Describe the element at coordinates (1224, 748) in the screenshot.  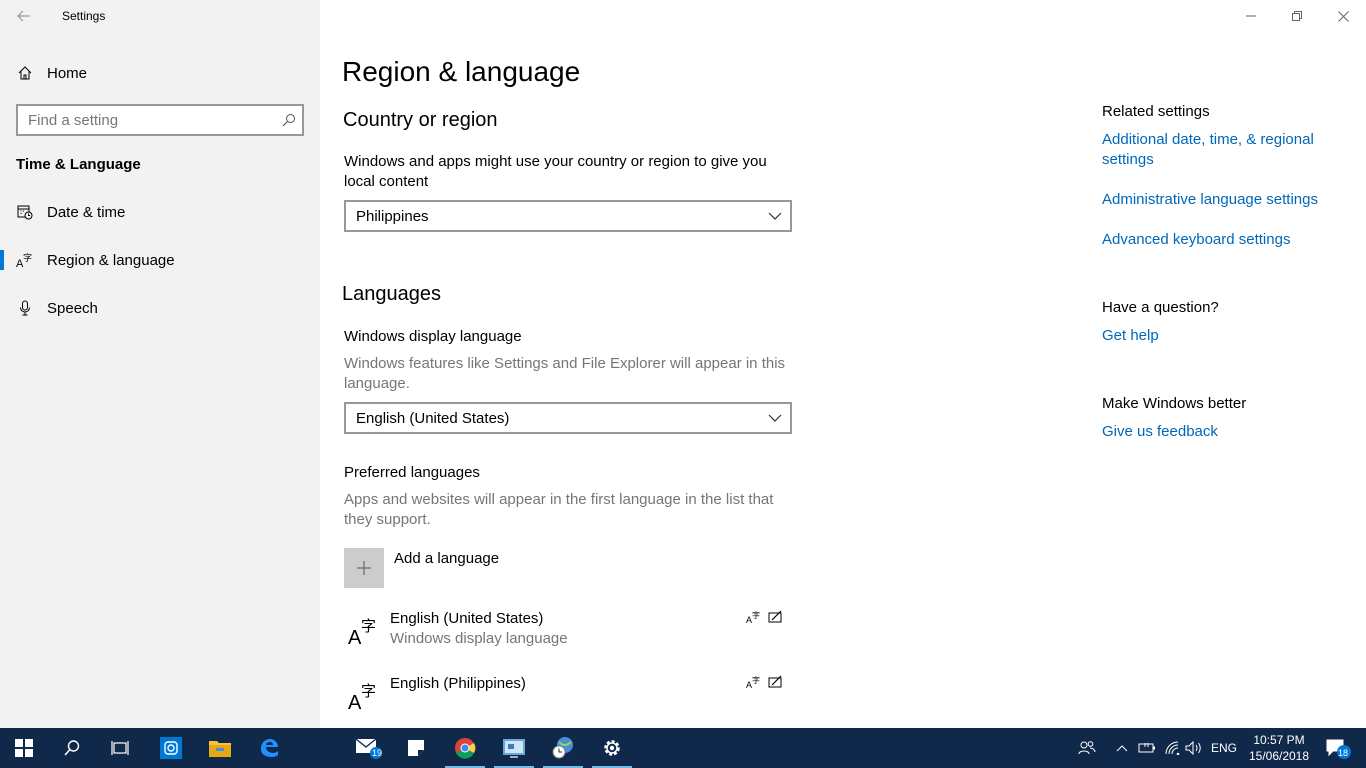
I see `input-language-indicator: ENG` at that location.